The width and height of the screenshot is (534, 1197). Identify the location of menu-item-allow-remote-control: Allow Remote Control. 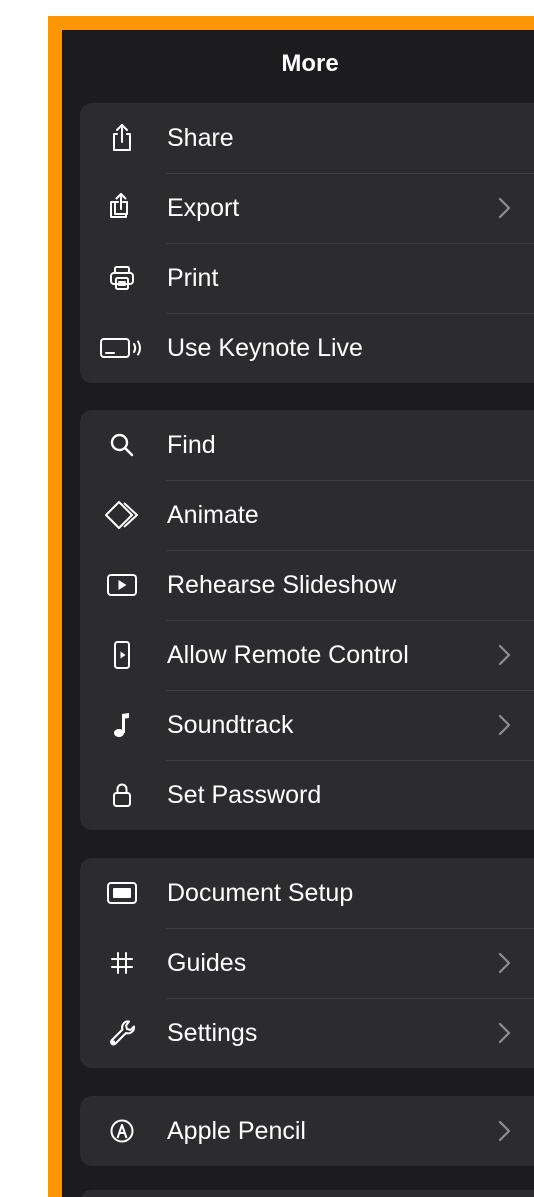
(307, 655).